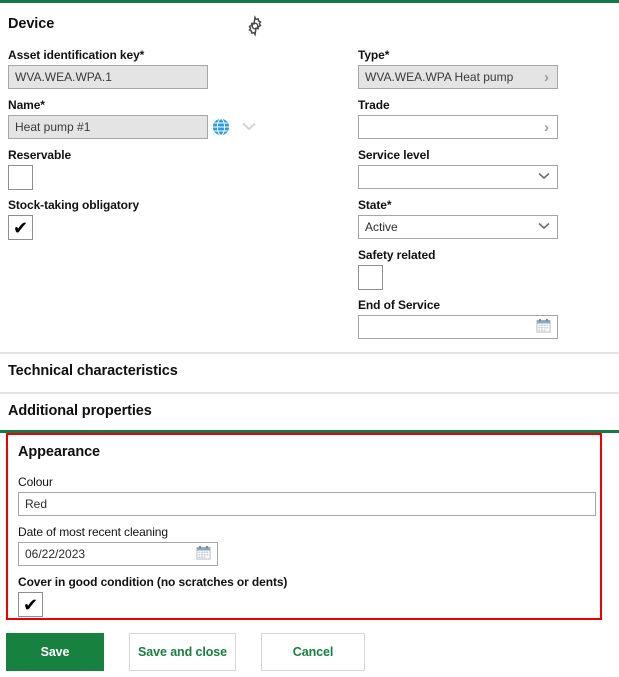 The height and width of the screenshot is (677, 619). What do you see at coordinates (76, 55) in the screenshot?
I see `asset-key-label: Asset identification key*` at bounding box center [76, 55].